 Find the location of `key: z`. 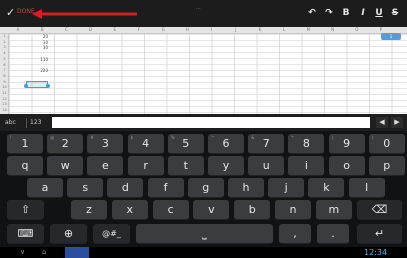

key: z is located at coordinates (89, 210).